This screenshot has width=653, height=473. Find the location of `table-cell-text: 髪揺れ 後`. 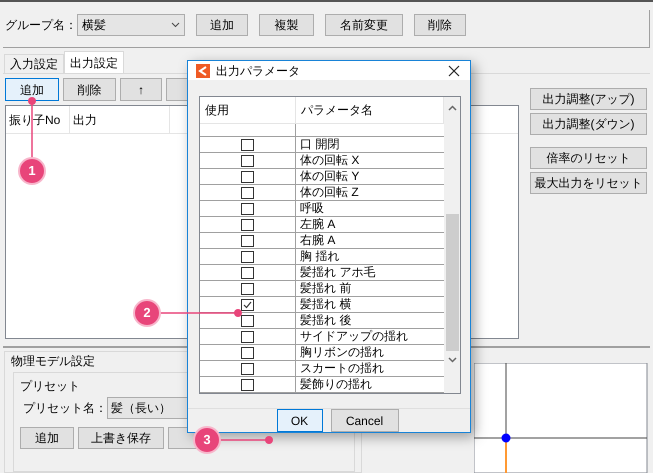

table-cell-text: 髪揺れ 後 is located at coordinates (325, 320).